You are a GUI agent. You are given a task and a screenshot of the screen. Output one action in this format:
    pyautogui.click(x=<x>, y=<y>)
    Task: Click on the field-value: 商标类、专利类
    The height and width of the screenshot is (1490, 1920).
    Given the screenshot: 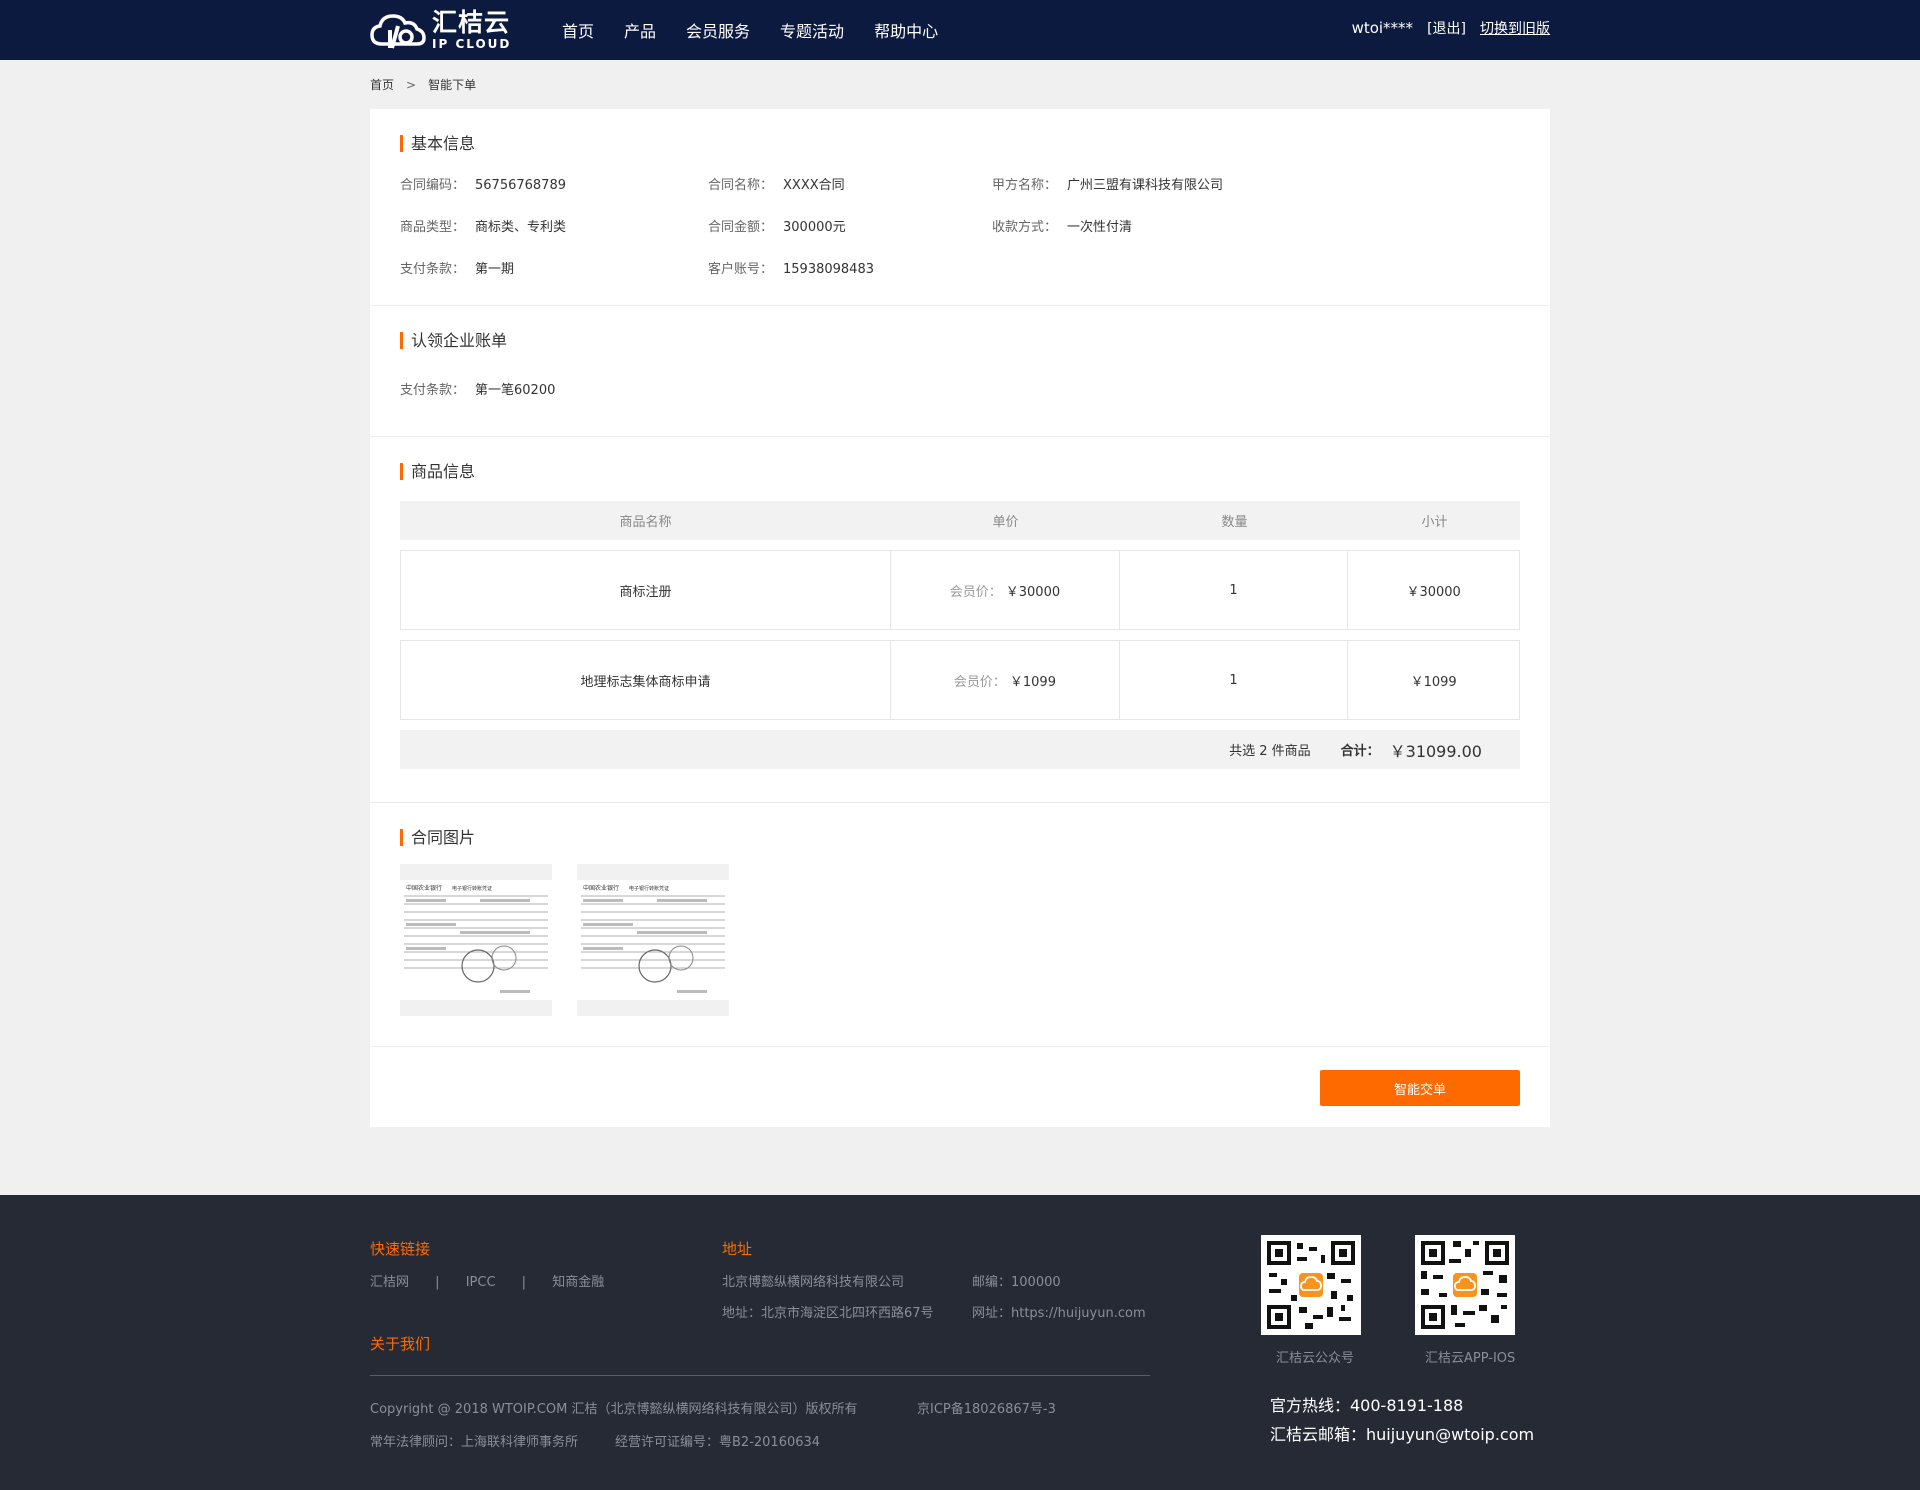 What is the action you would take?
    pyautogui.click(x=521, y=227)
    